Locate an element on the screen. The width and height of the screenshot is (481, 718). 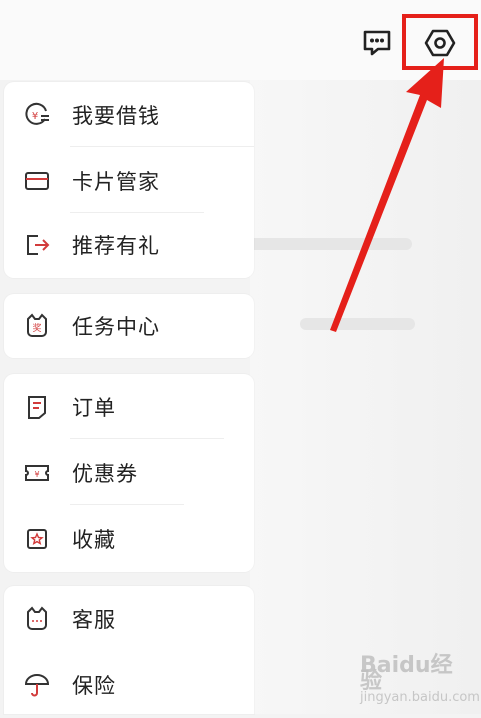
watermark-brand: Baidu经验 is located at coordinates (406, 673).